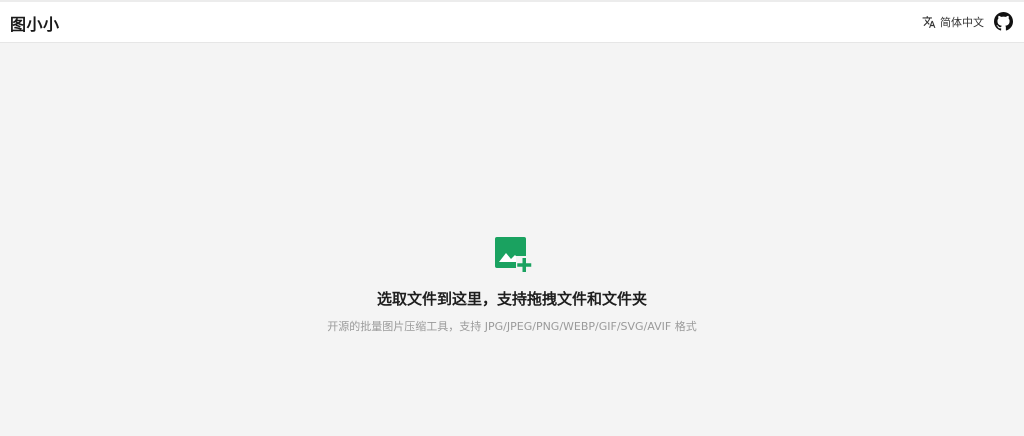  What do you see at coordinates (512, 21) in the screenshot?
I see `app-header: 图小小 简体中文` at bounding box center [512, 21].